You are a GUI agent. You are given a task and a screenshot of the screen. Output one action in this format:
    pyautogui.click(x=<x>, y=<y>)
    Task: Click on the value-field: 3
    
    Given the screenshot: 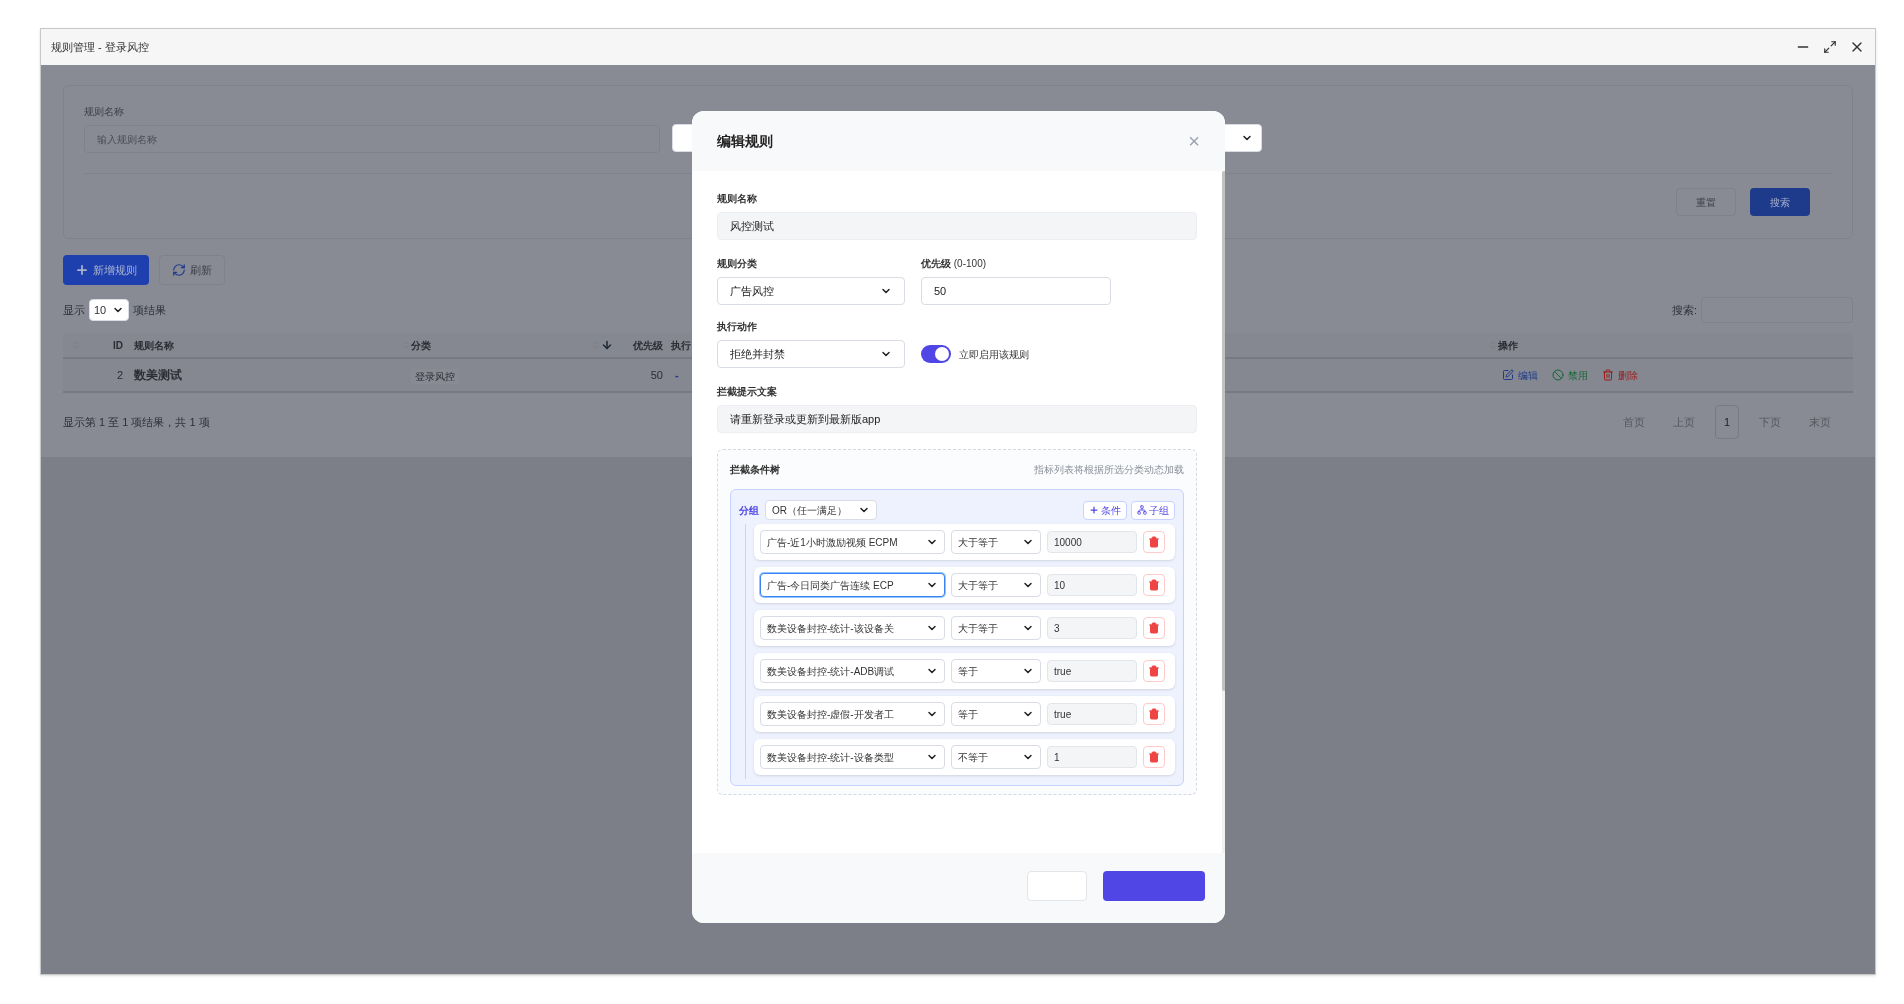 What is the action you would take?
    pyautogui.click(x=1092, y=628)
    